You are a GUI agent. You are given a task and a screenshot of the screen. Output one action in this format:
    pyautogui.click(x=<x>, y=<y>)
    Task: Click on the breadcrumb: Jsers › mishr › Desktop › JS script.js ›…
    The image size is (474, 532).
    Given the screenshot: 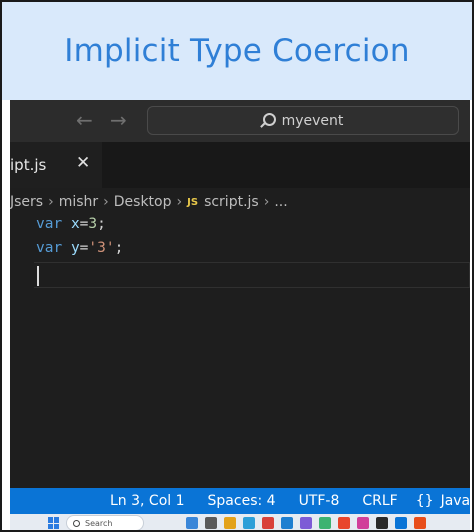 What is the action you would take?
    pyautogui.click(x=240, y=202)
    